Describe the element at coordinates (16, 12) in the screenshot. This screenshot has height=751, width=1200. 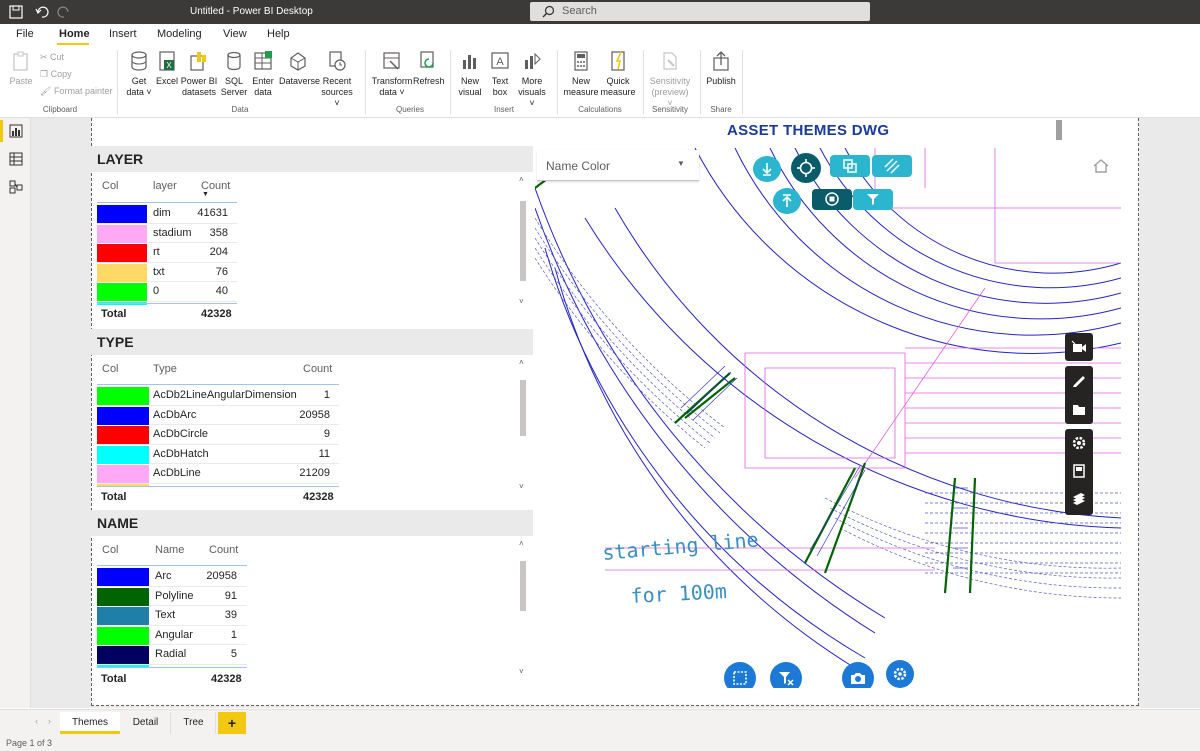
I see `save-icon` at that location.